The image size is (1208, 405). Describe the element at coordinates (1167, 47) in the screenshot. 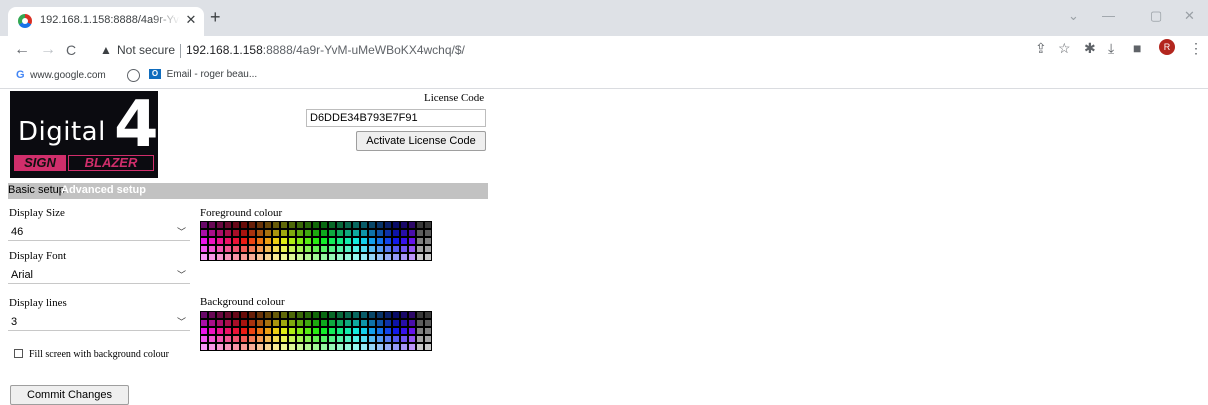

I see `profile-icon: R` at that location.